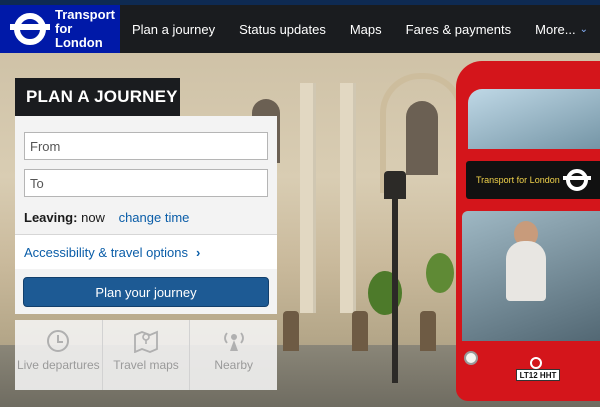  I want to click on leaving-label: Leaving:, so click(51, 217).